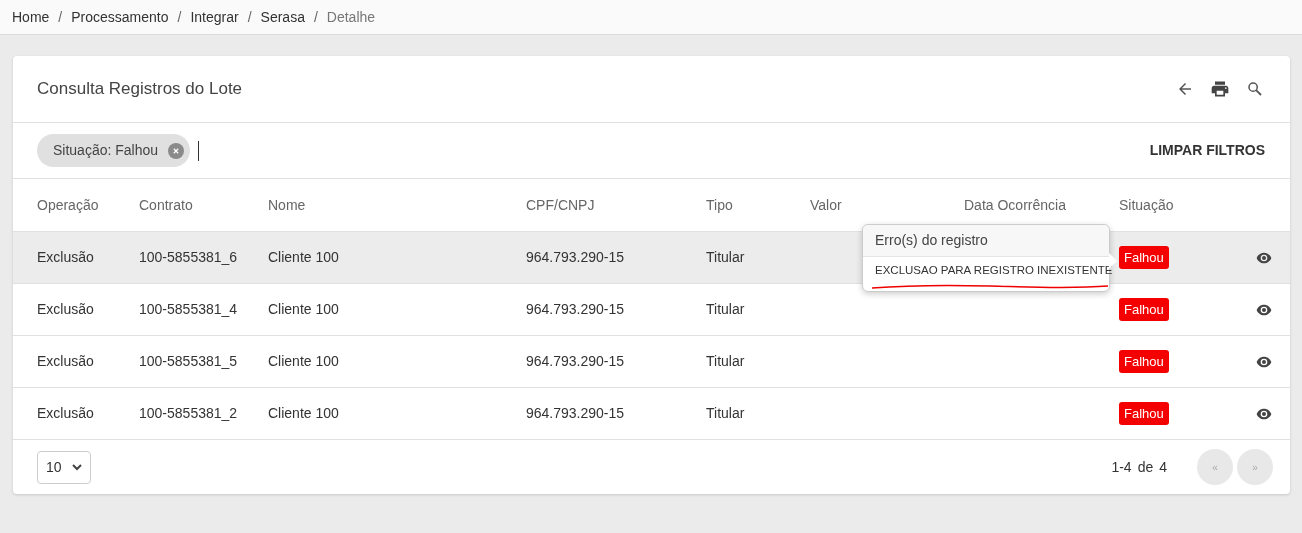 The image size is (1302, 533). I want to click on card-title: Consulta Registros do Lote, so click(140, 89).